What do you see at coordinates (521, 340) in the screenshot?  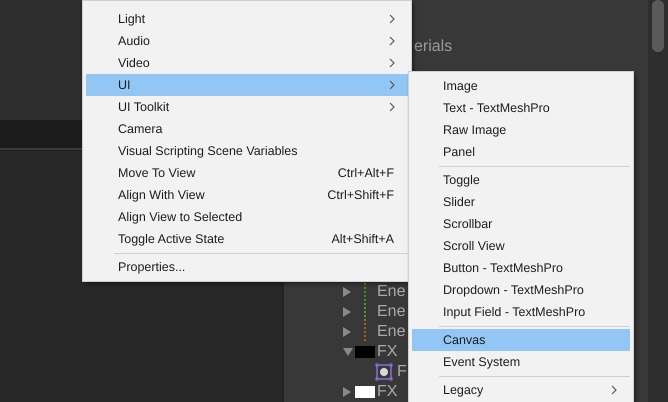 I see `menu-item: Canvas` at bounding box center [521, 340].